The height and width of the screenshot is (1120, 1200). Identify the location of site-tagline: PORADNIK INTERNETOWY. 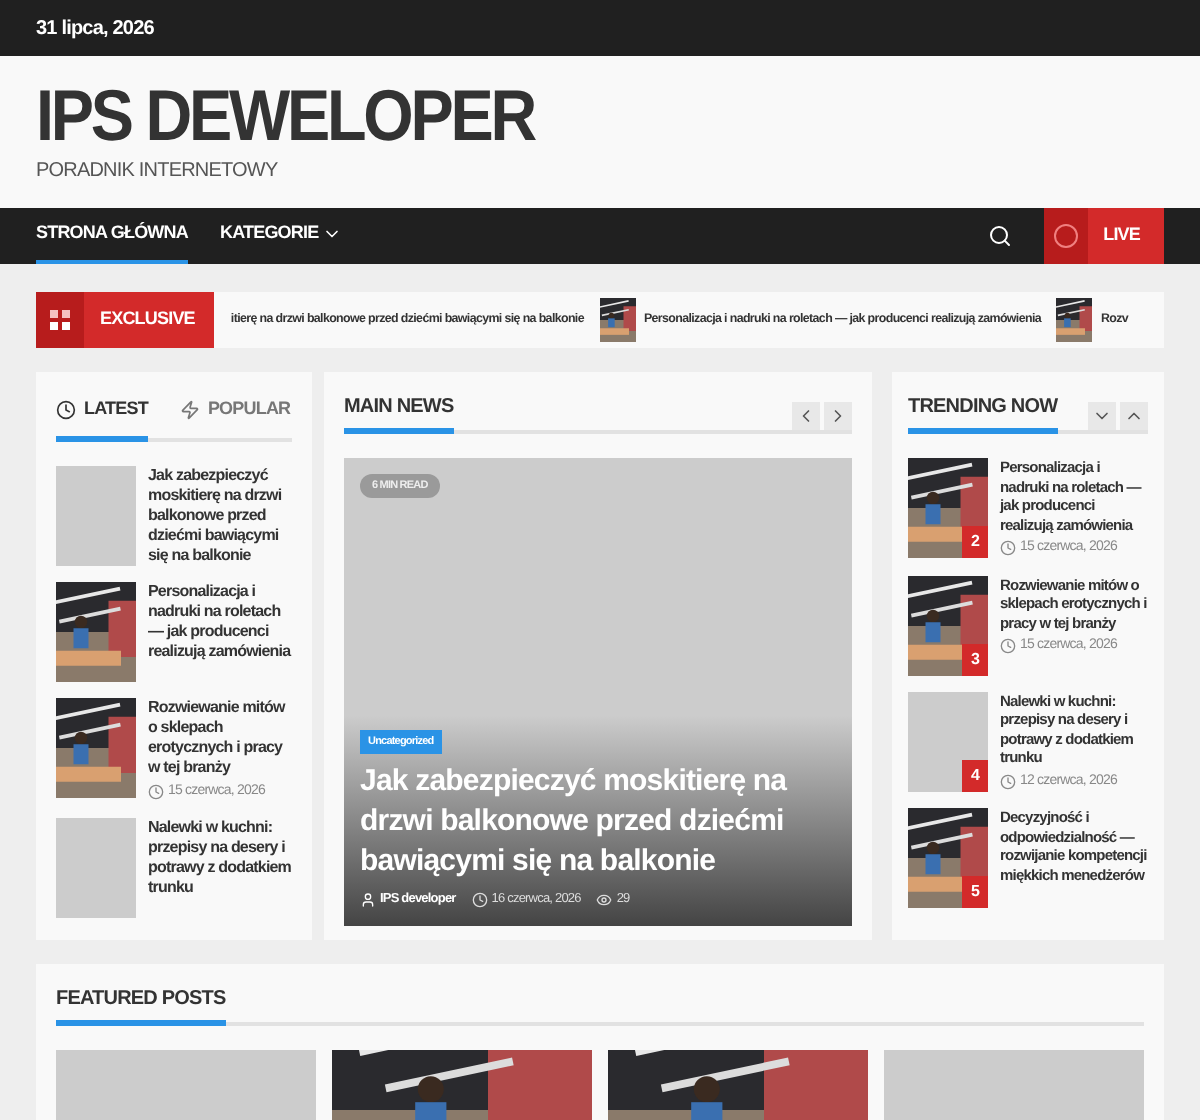
(158, 171).